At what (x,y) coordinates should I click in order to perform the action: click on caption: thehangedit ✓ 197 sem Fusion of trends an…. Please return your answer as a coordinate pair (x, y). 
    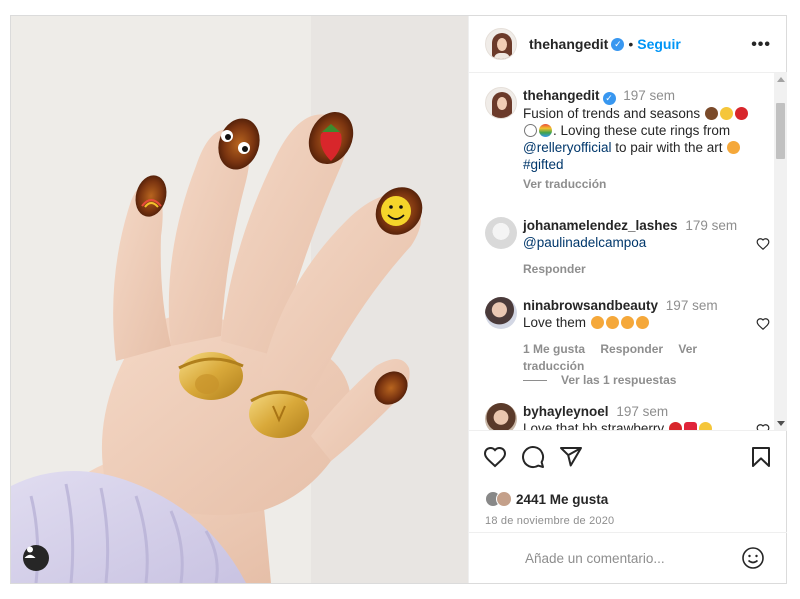
    Looking at the image, I should click on (627, 140).